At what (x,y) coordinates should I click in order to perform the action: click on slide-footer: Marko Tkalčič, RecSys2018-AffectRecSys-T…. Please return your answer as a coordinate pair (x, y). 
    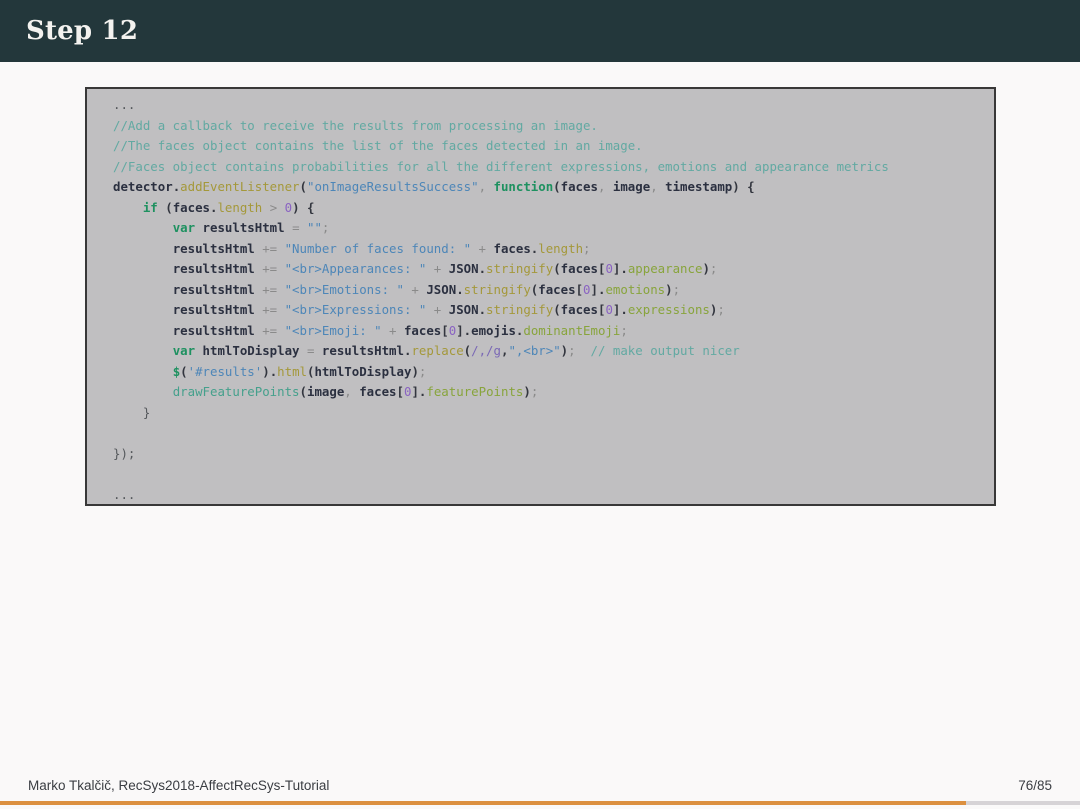
    Looking at the image, I should click on (540, 785).